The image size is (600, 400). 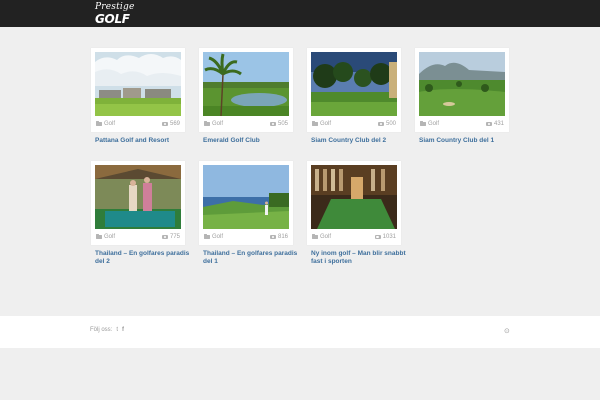 I want to click on gallery-card: Golf 1031, so click(x=354, y=203).